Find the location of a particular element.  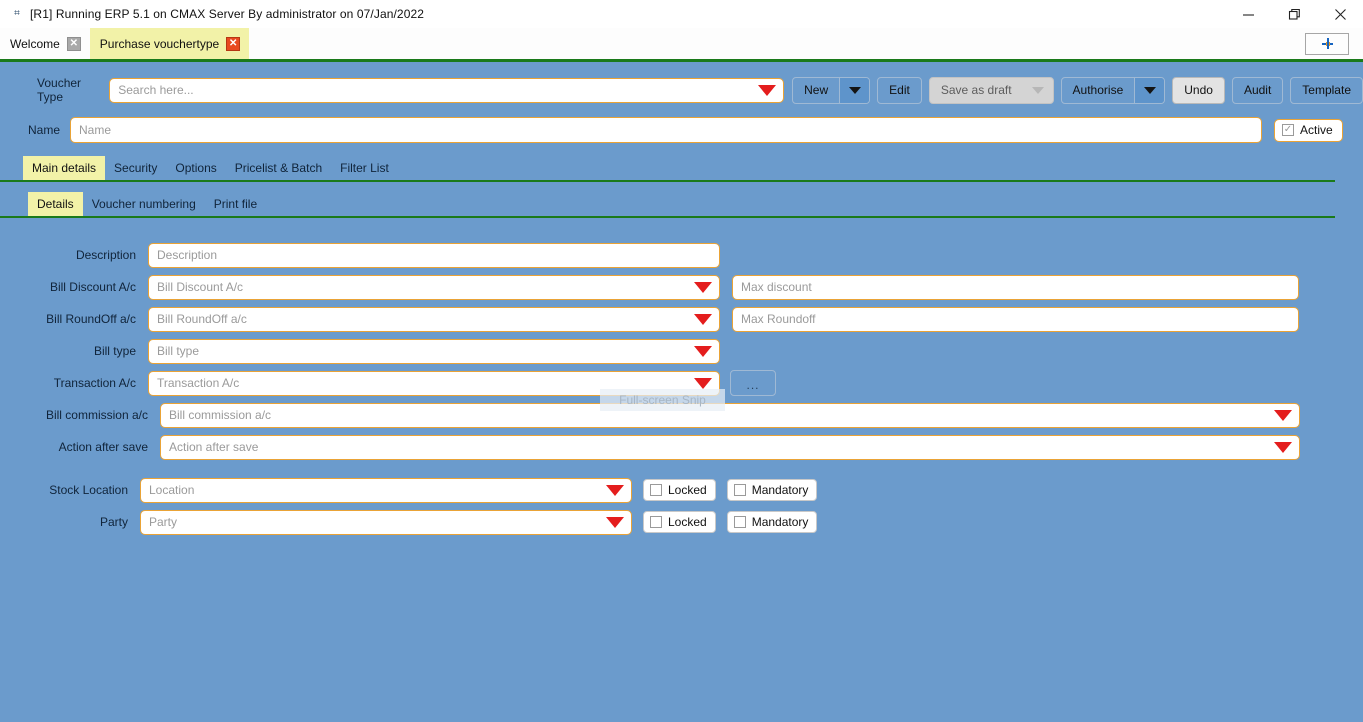

doc-tab-welcome: Welcome ✕ is located at coordinates (45, 43).